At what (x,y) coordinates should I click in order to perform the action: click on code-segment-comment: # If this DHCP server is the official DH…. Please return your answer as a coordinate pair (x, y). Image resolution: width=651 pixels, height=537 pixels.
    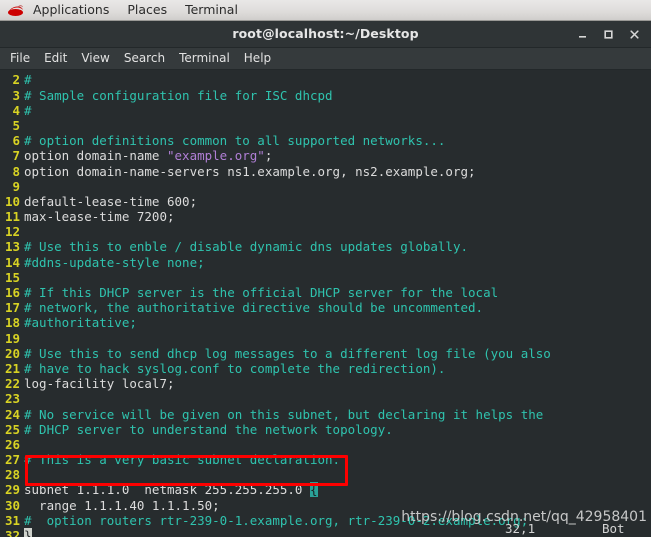
    Looking at the image, I should click on (261, 292).